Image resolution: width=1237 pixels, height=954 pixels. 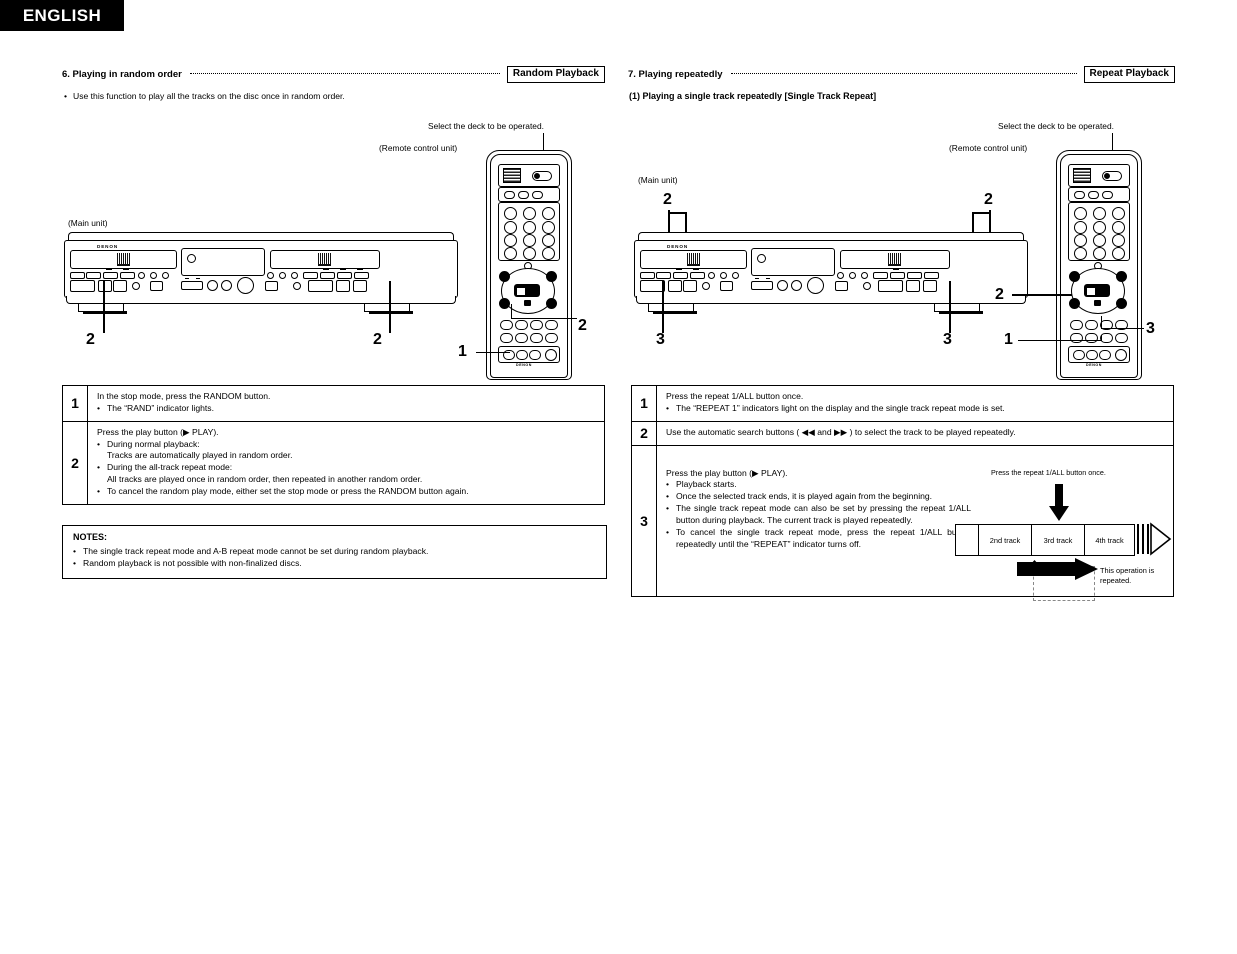 What do you see at coordinates (506, 338) in the screenshot?
I see `remote-random-button` at bounding box center [506, 338].